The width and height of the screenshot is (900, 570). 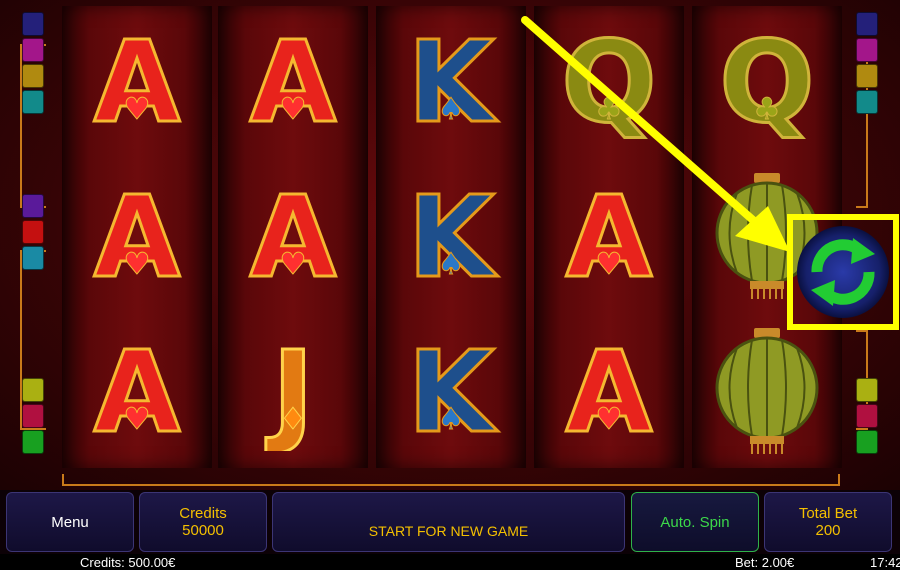 What do you see at coordinates (655, 134) in the screenshot?
I see `annotation-arrow` at bounding box center [655, 134].